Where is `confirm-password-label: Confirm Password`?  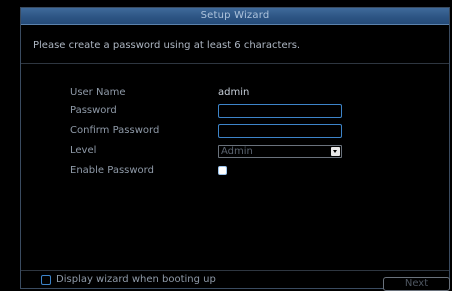
confirm-password-label: Confirm Password is located at coordinates (115, 130).